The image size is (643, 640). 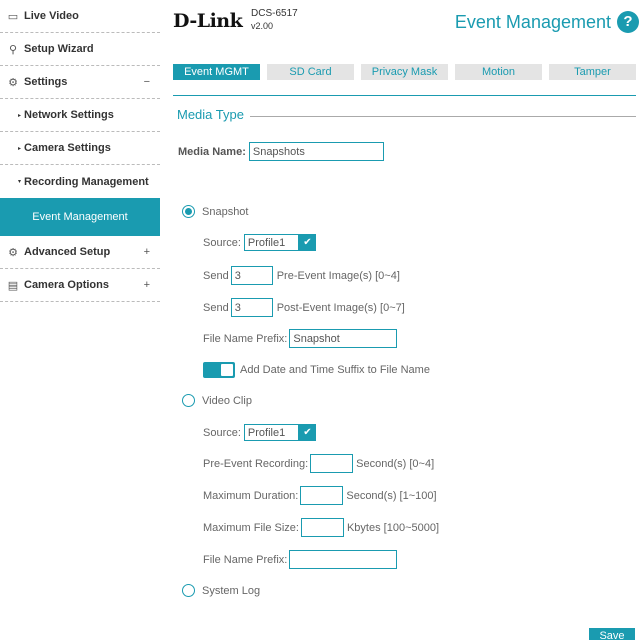 I want to click on max-duration-input, so click(x=322, y=495).